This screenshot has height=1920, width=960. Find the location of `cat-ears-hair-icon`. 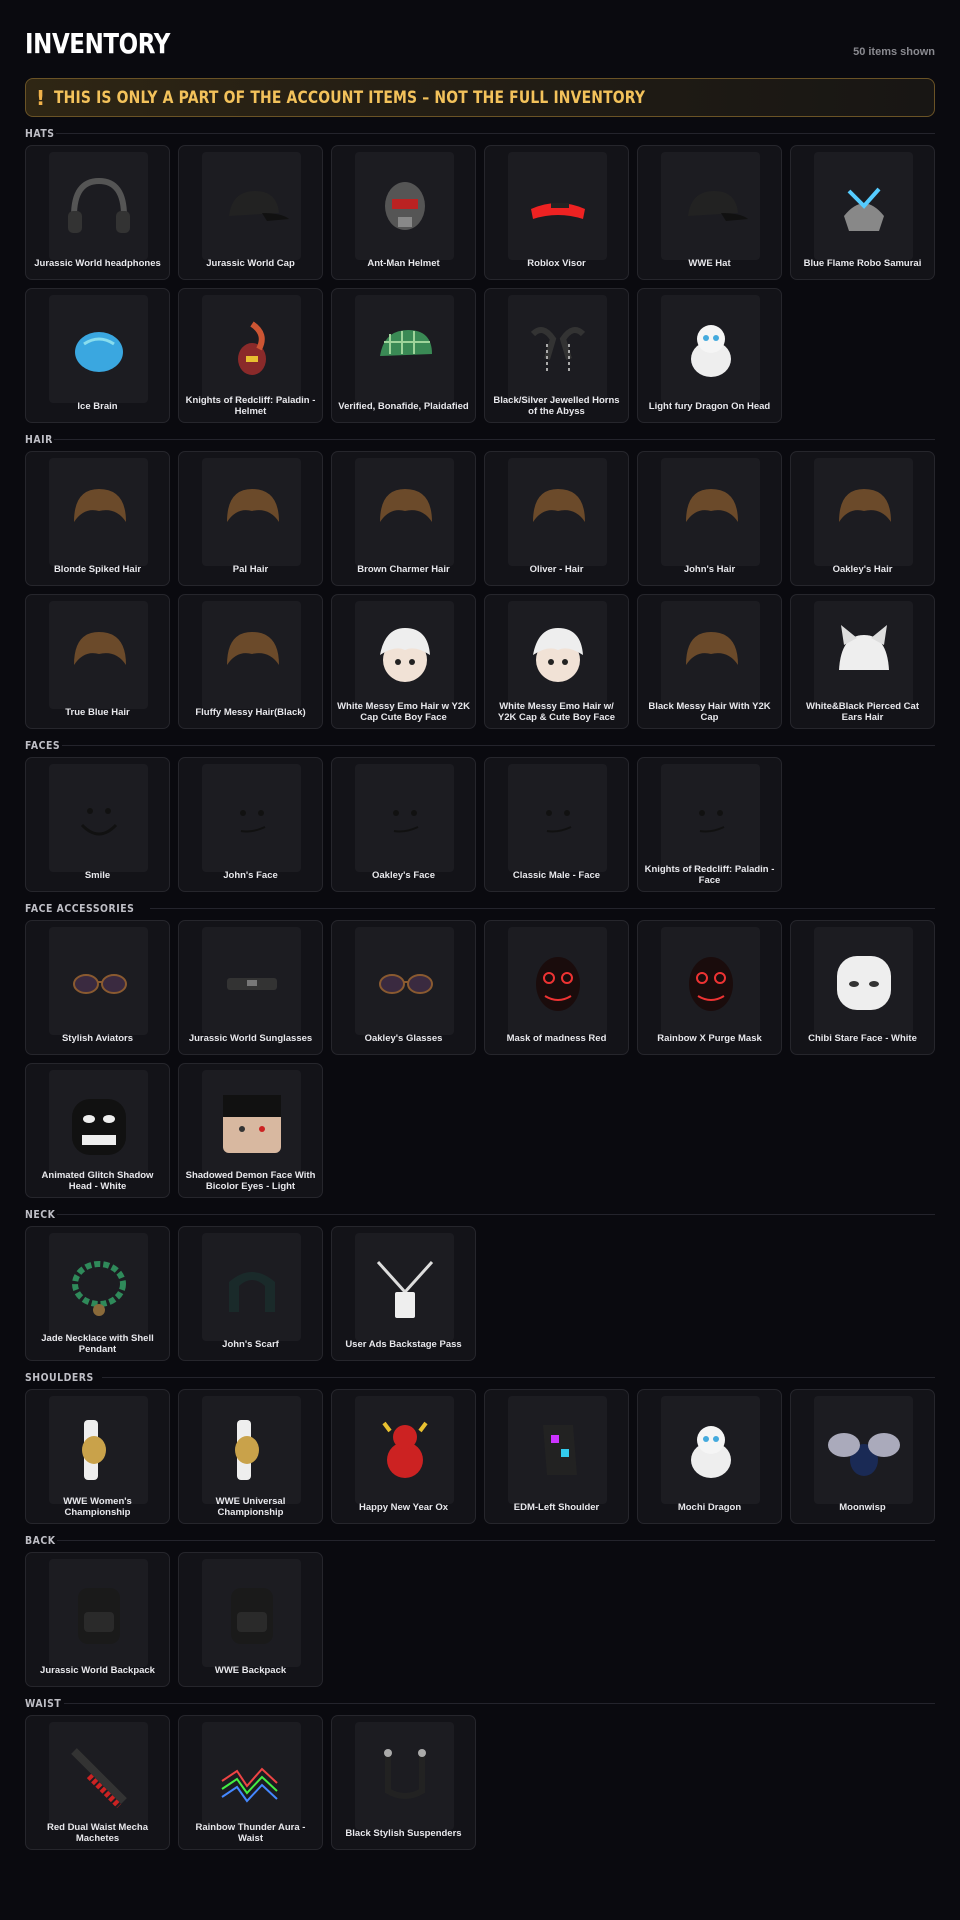

cat-ears-hair-icon is located at coordinates (863, 655).